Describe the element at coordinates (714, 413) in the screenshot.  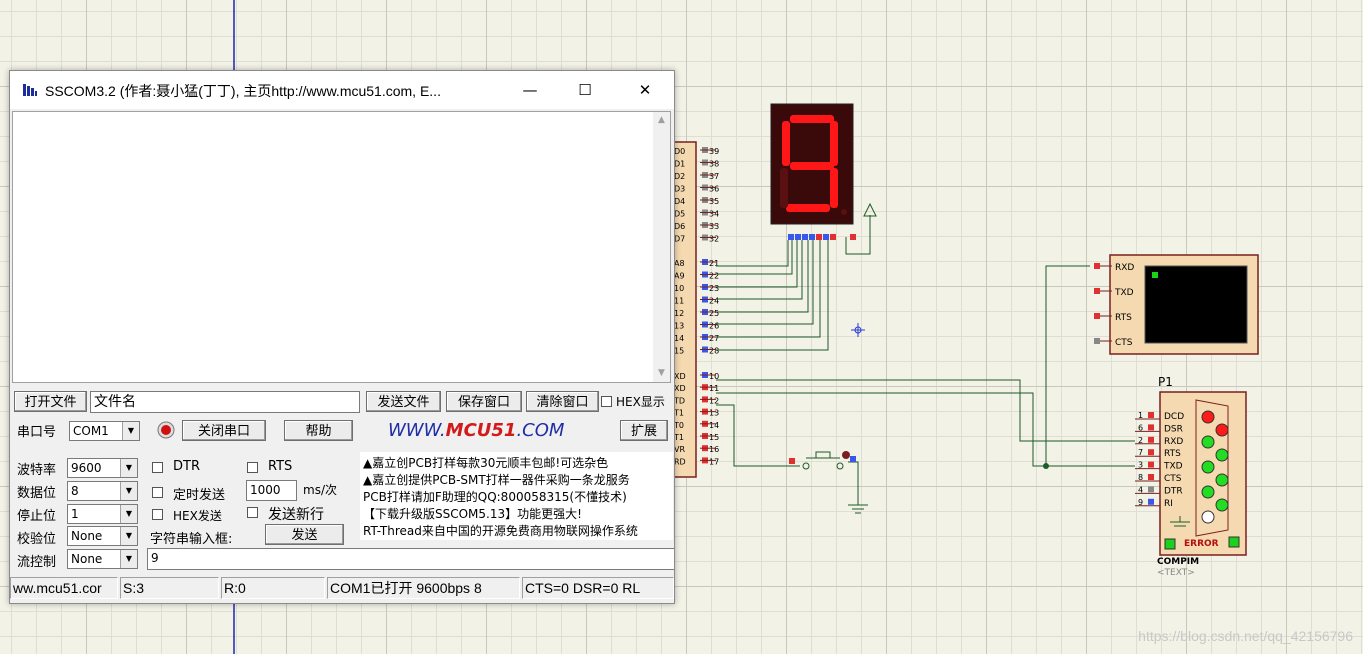
I see `mcu-pin-number: 13` at that location.